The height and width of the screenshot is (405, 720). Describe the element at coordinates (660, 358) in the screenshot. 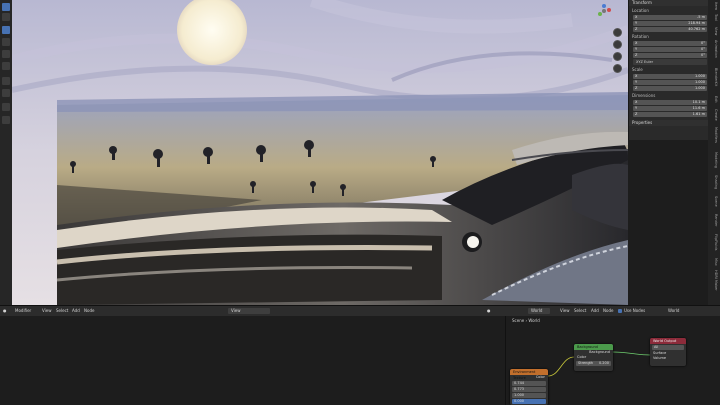

I see `world-output-volume: Volume` at that location.